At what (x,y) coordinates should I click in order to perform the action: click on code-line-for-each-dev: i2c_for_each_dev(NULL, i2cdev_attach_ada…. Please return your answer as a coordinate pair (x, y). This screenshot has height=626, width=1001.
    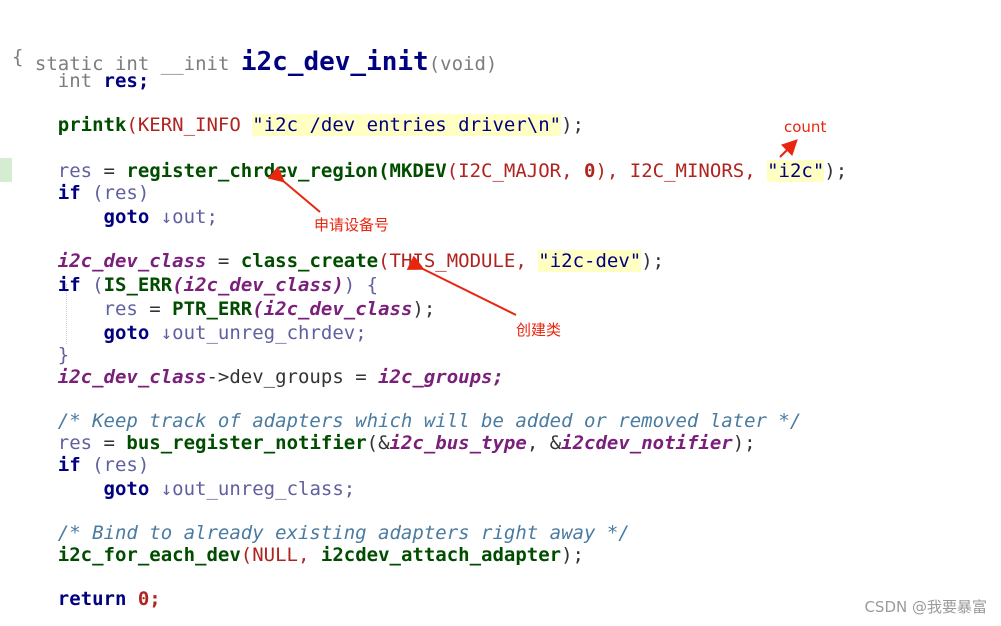
    Looking at the image, I should click on (298, 555).